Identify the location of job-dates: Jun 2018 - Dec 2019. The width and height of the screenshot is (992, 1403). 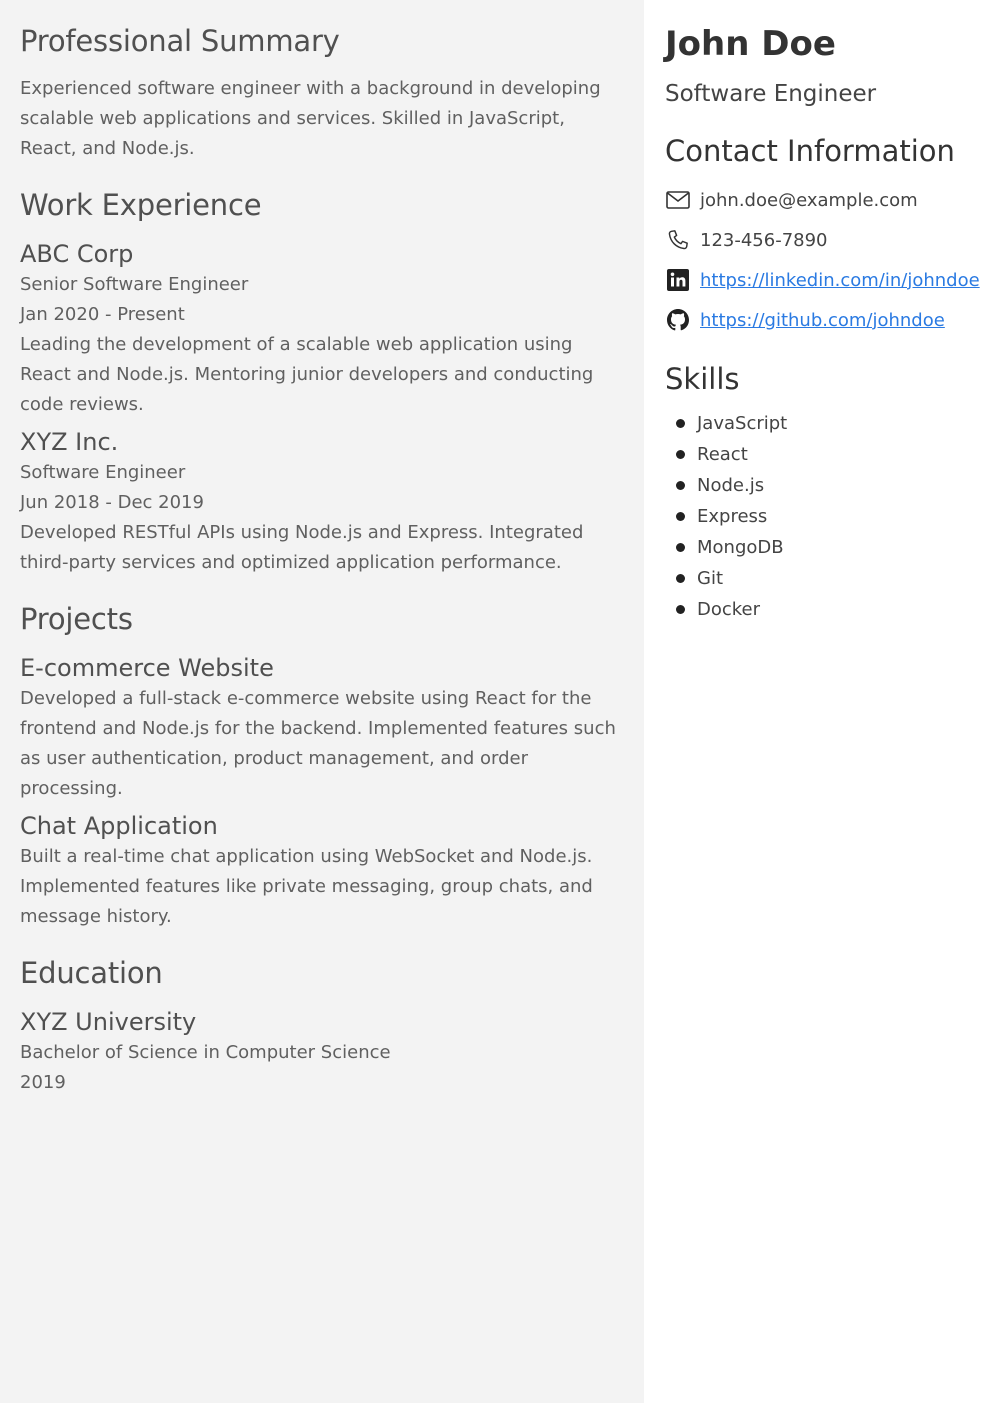
(112, 502).